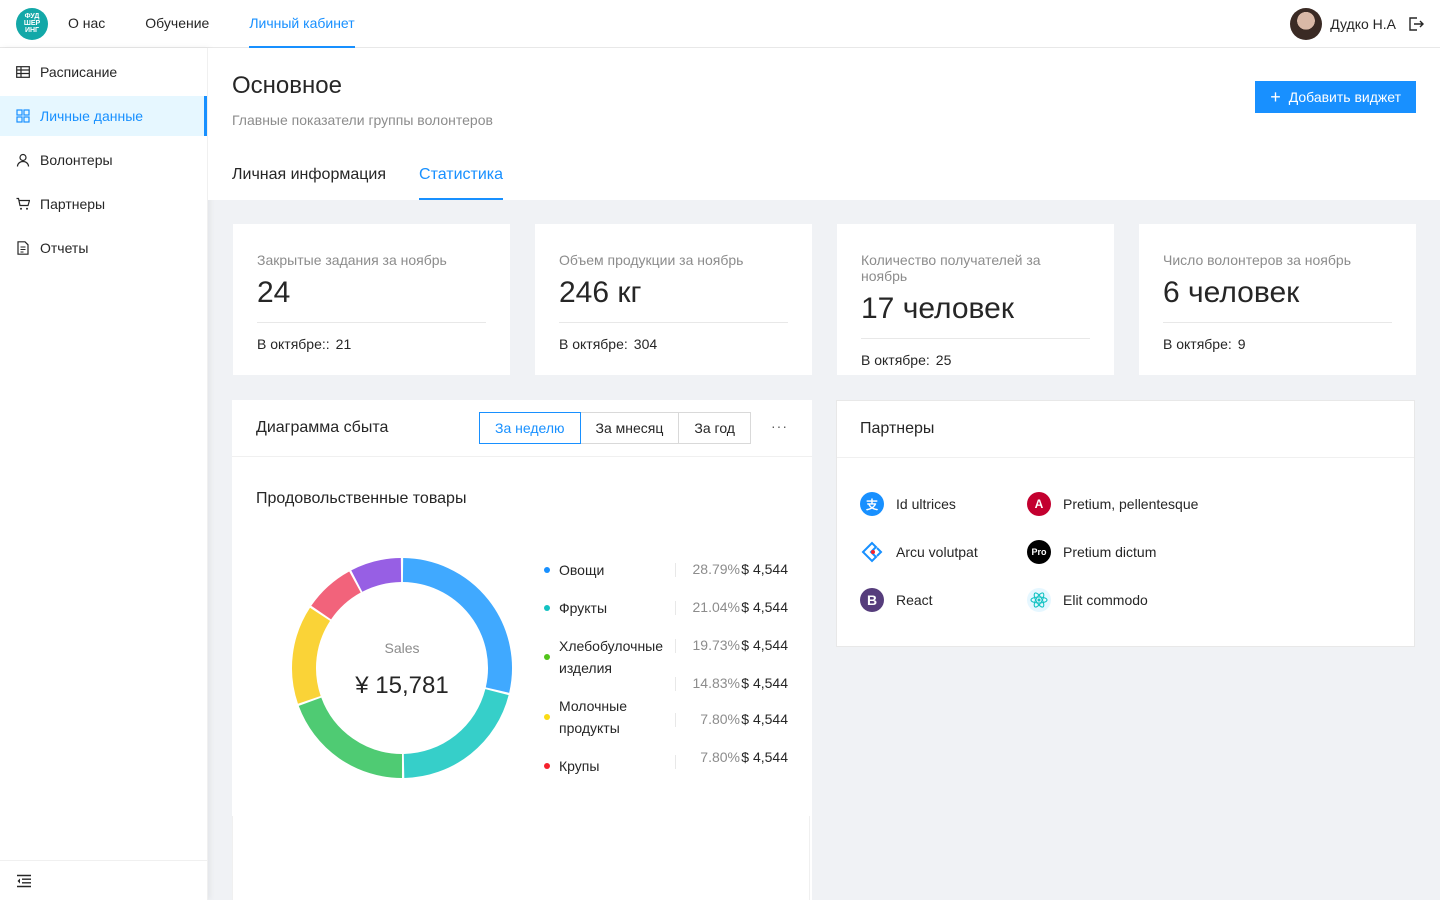  I want to click on period-year-button: За год, so click(714, 428).